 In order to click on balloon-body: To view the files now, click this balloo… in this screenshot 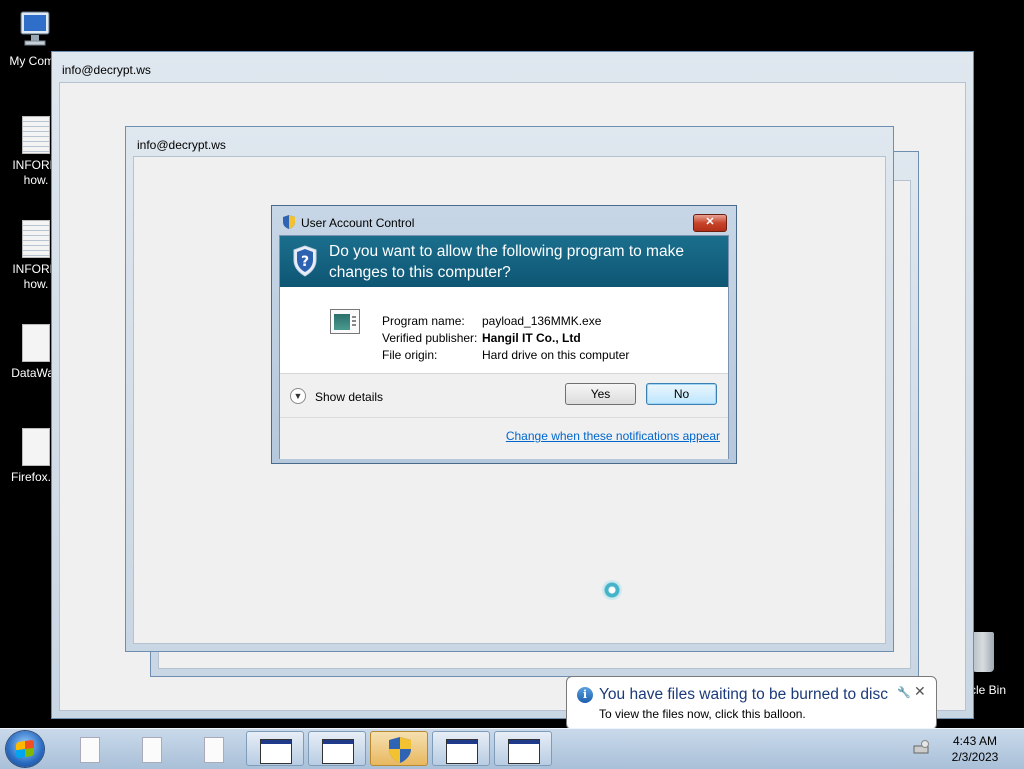, I will do `click(702, 714)`.